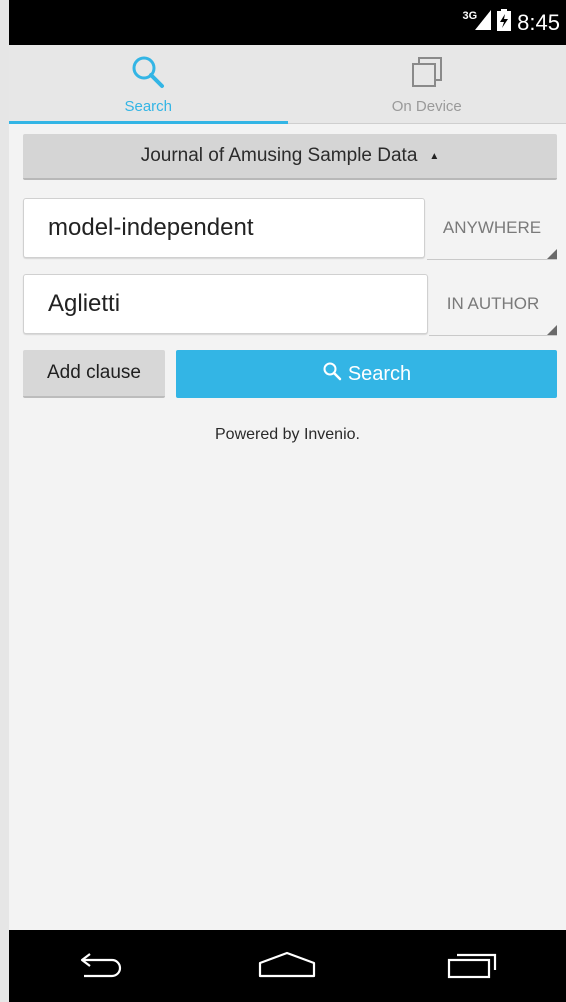 The height and width of the screenshot is (1002, 566). I want to click on status-bar: 3G 8:45, so click(287, 22).